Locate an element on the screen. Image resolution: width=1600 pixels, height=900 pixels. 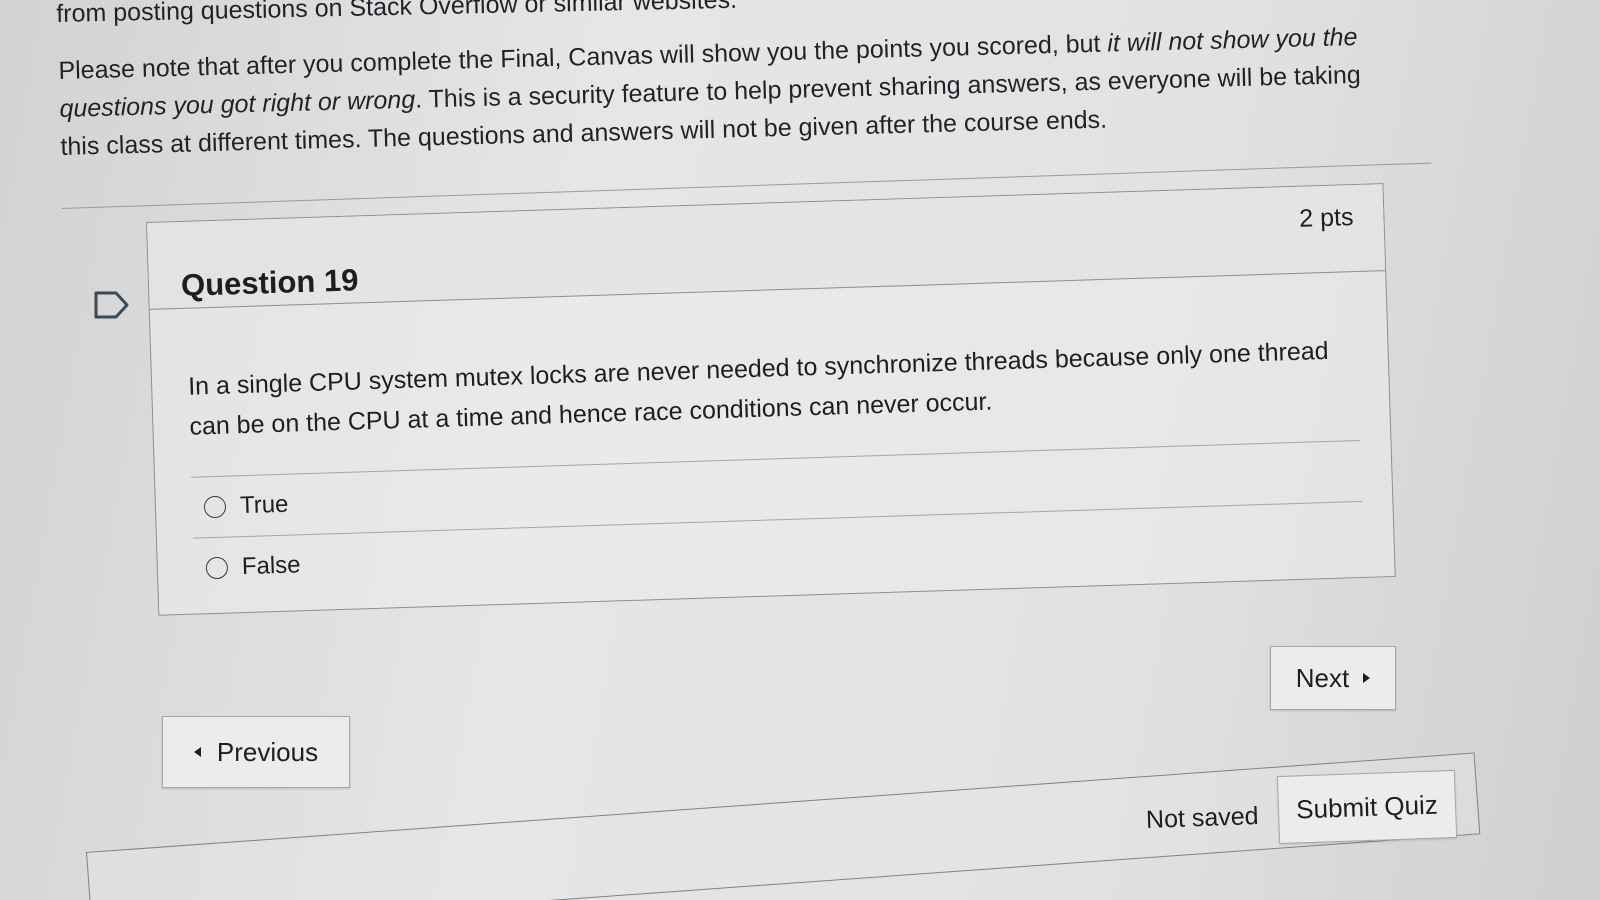
flag-question-icon is located at coordinates (112, 305).